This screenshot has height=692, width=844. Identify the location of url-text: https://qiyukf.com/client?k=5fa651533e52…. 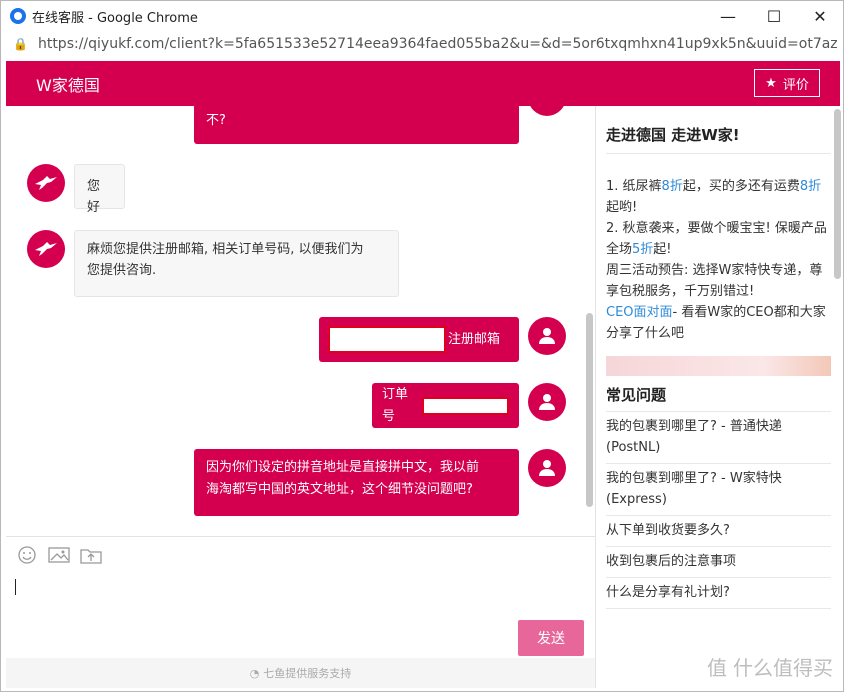
(438, 44).